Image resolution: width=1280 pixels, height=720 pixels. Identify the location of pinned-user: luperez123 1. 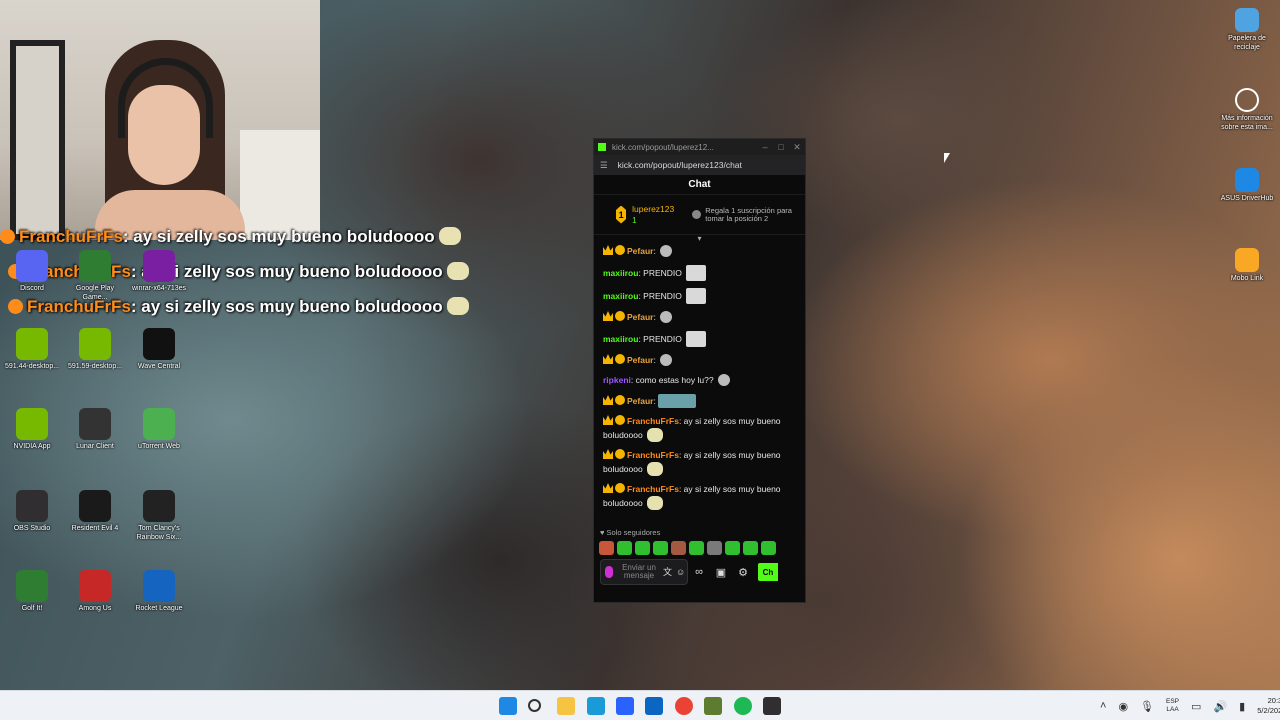
(653, 215).